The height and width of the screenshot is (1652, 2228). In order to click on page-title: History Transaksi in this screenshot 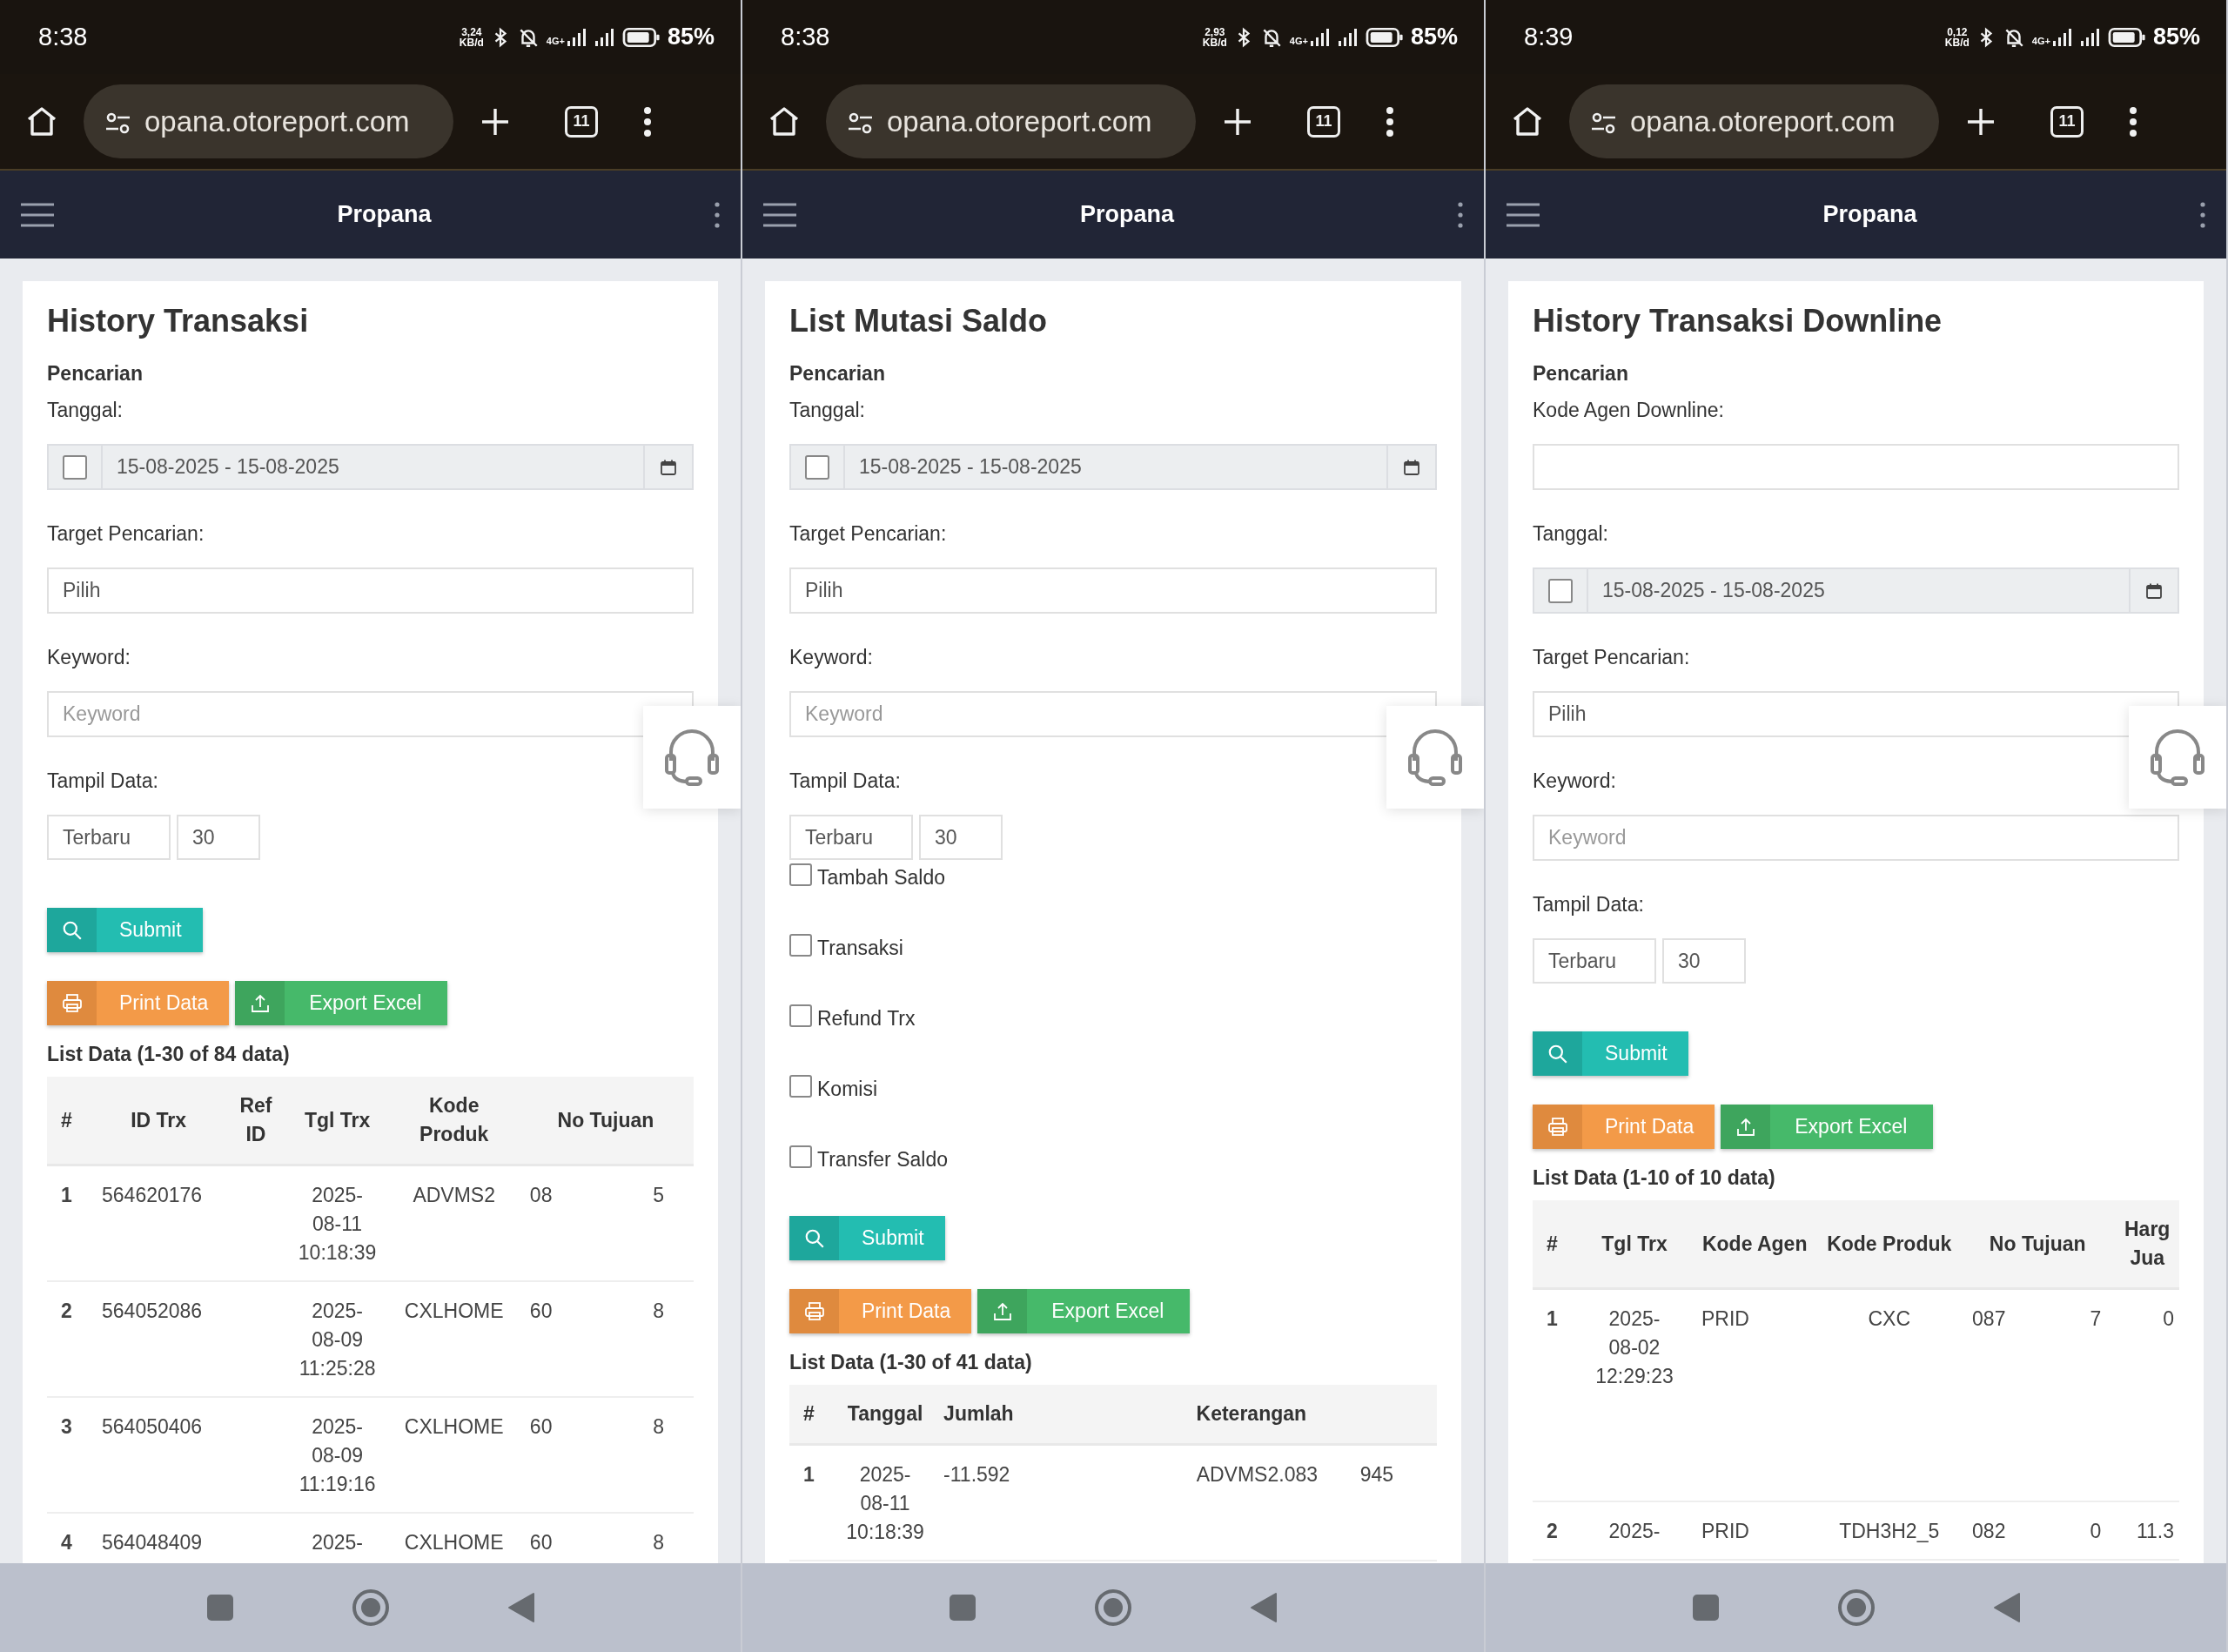, I will do `click(178, 321)`.